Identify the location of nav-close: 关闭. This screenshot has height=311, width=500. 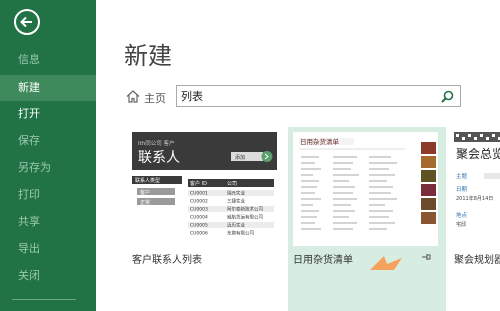
(48, 276).